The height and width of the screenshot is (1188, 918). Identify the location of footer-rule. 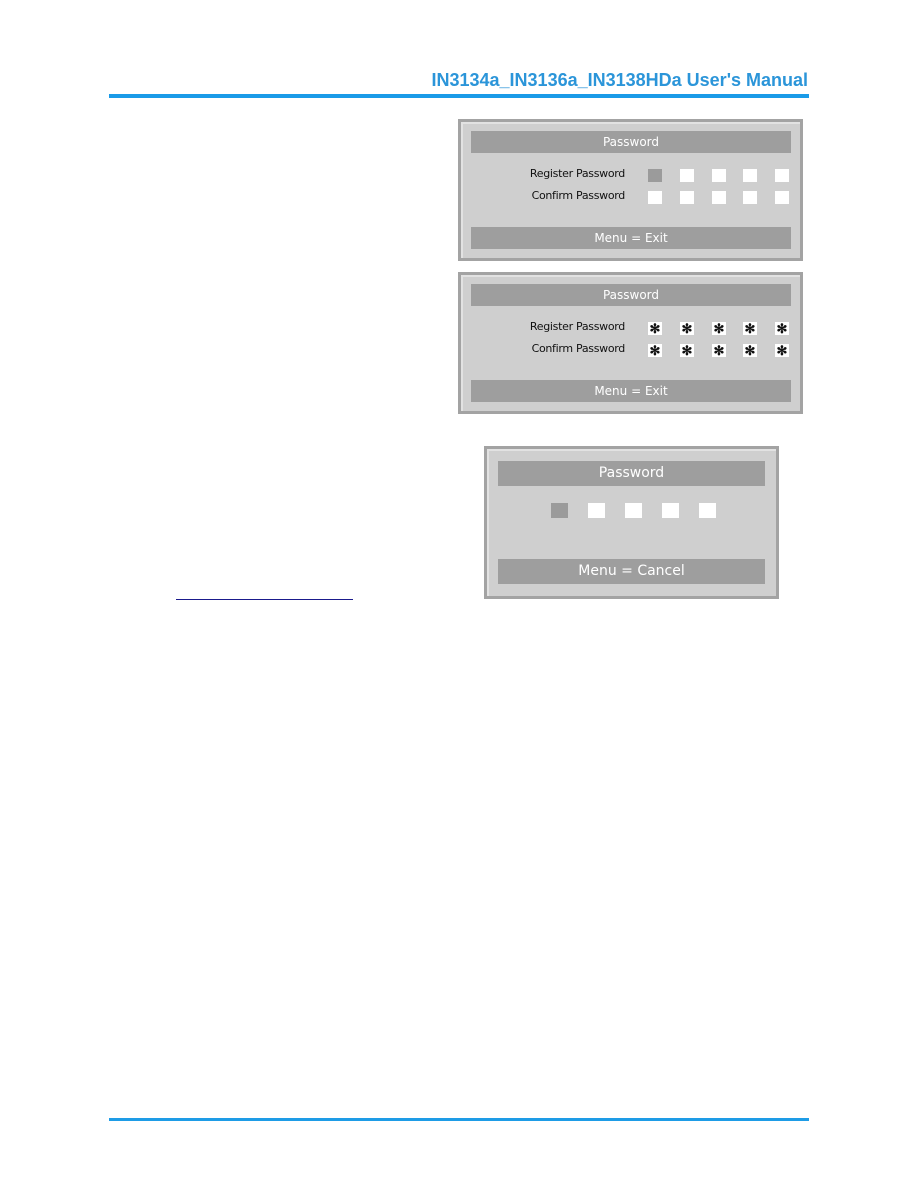
(459, 1119).